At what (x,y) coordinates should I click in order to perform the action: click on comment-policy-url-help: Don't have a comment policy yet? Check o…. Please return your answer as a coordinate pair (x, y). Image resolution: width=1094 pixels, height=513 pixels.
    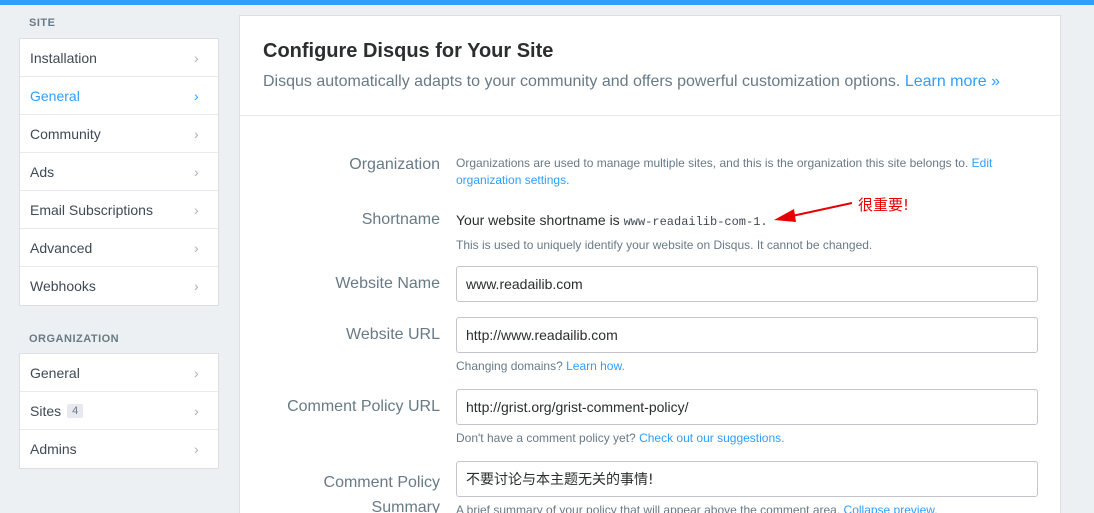
    Looking at the image, I should click on (747, 438).